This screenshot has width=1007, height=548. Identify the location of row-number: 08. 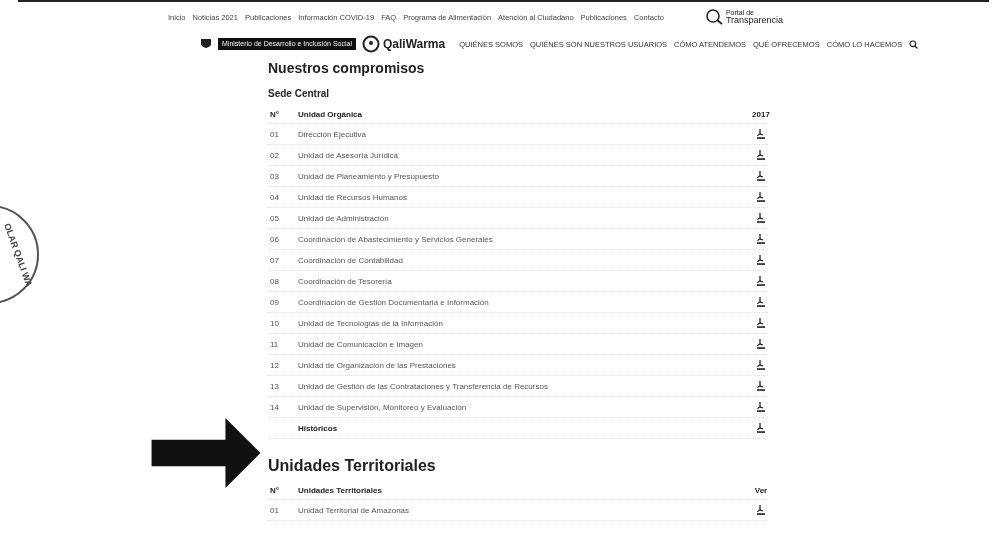
(274, 281).